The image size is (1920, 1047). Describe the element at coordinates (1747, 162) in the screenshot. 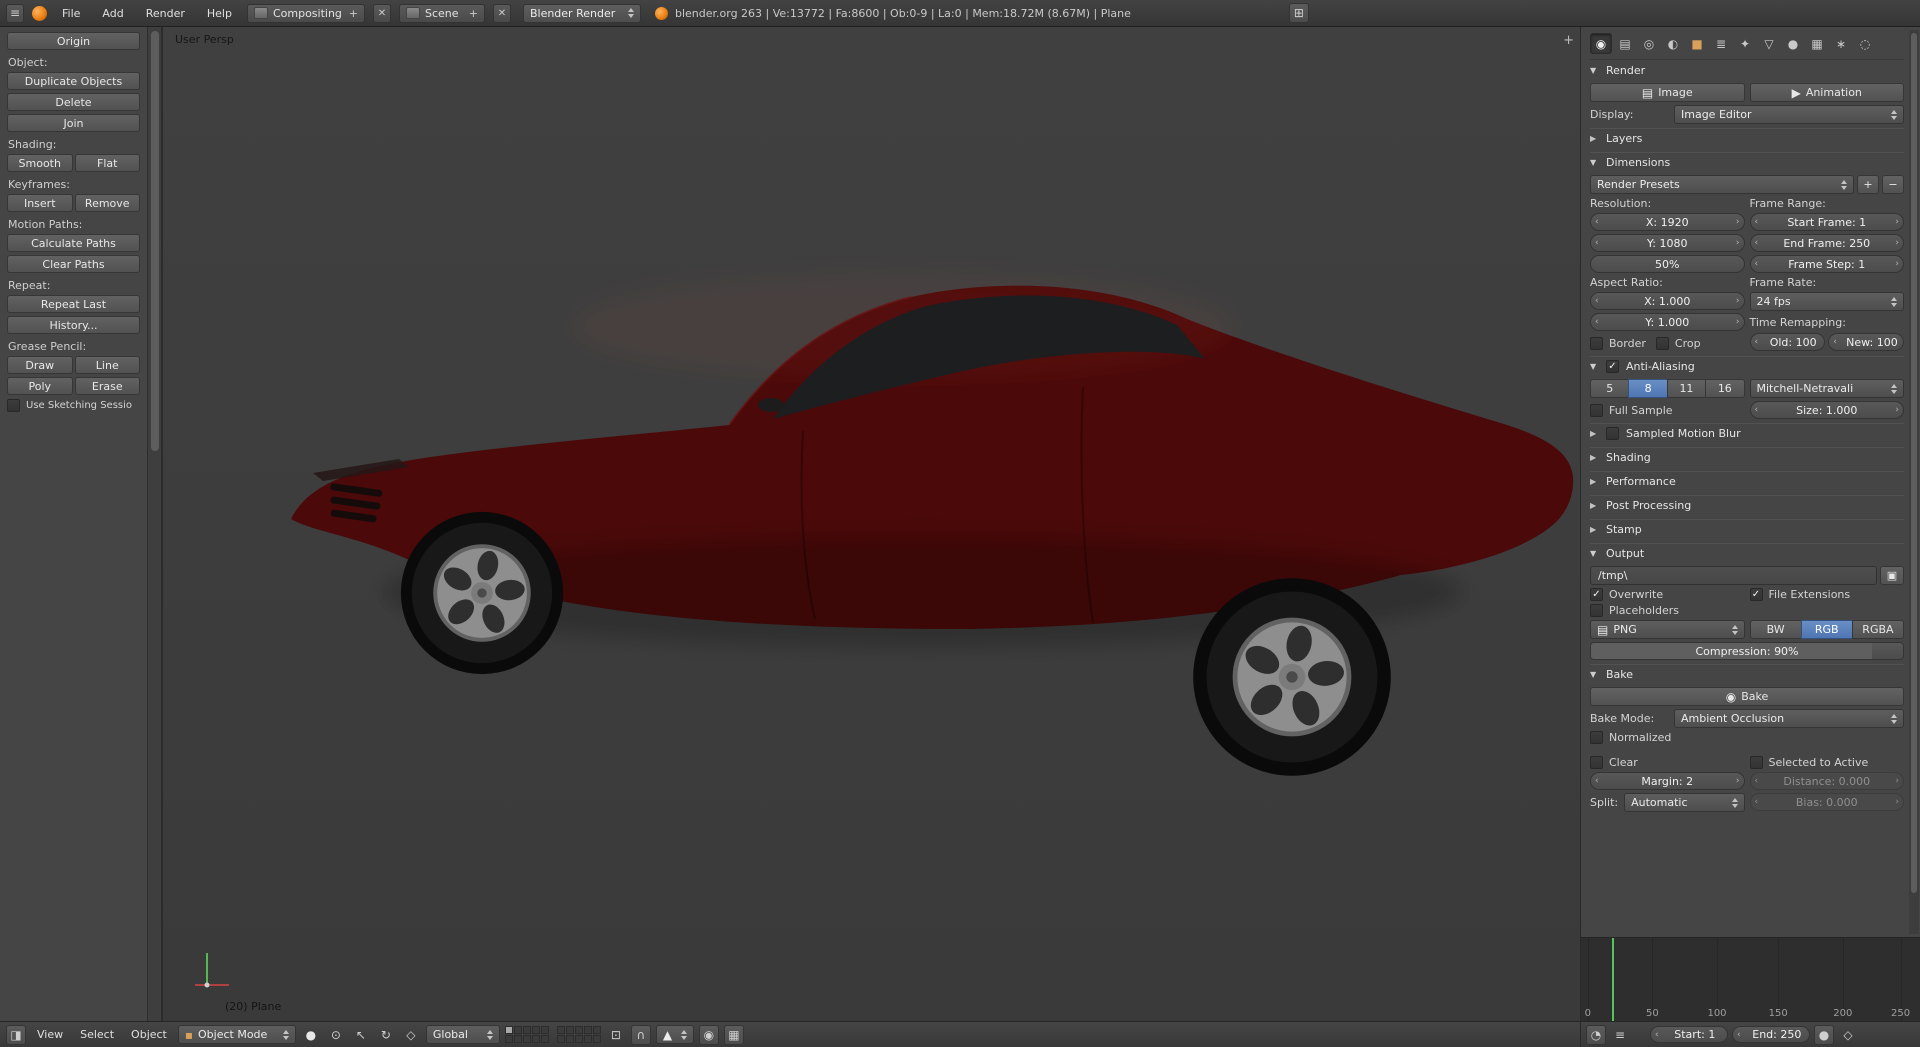

I see `panel-header-dimensions: ▼ Dimensions` at that location.